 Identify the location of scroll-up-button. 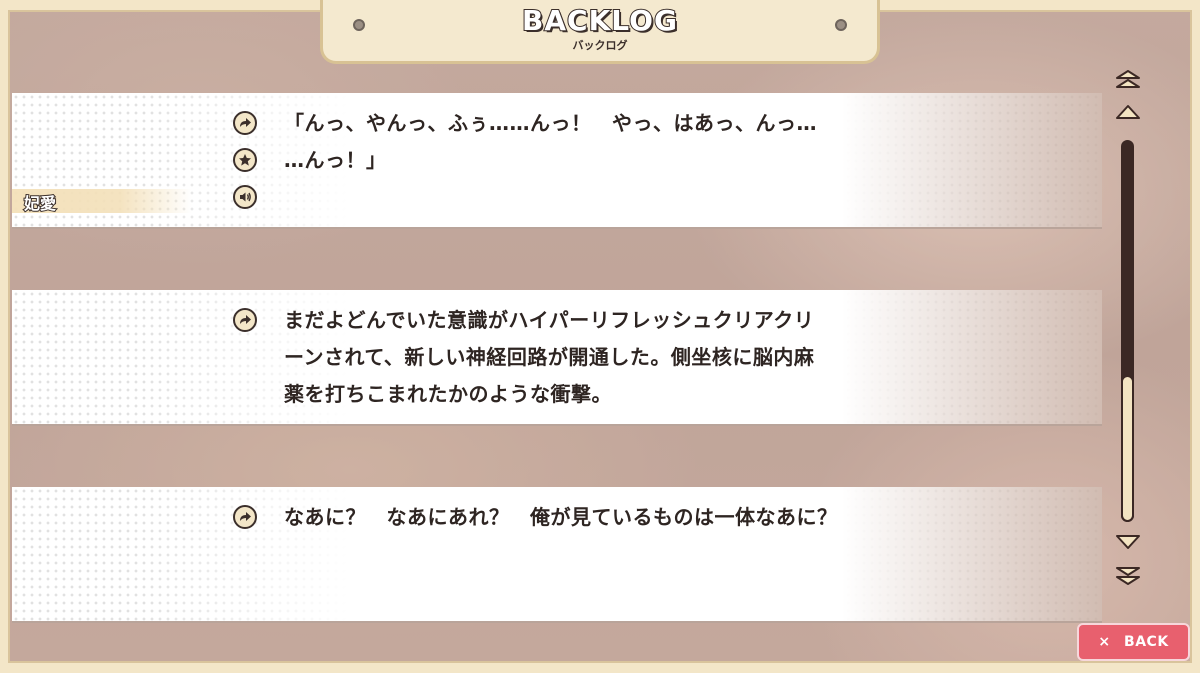
(1128, 112).